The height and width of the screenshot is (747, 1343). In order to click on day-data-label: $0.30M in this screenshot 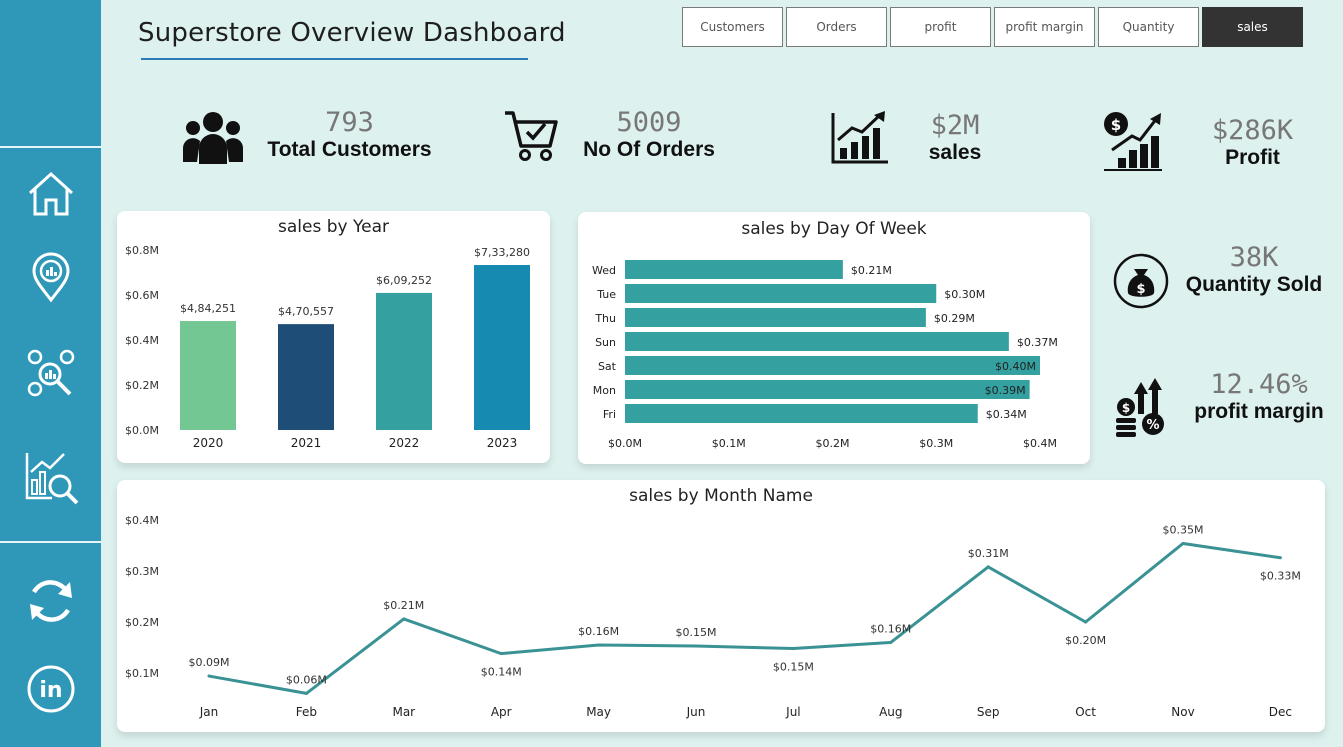, I will do `click(964, 294)`.